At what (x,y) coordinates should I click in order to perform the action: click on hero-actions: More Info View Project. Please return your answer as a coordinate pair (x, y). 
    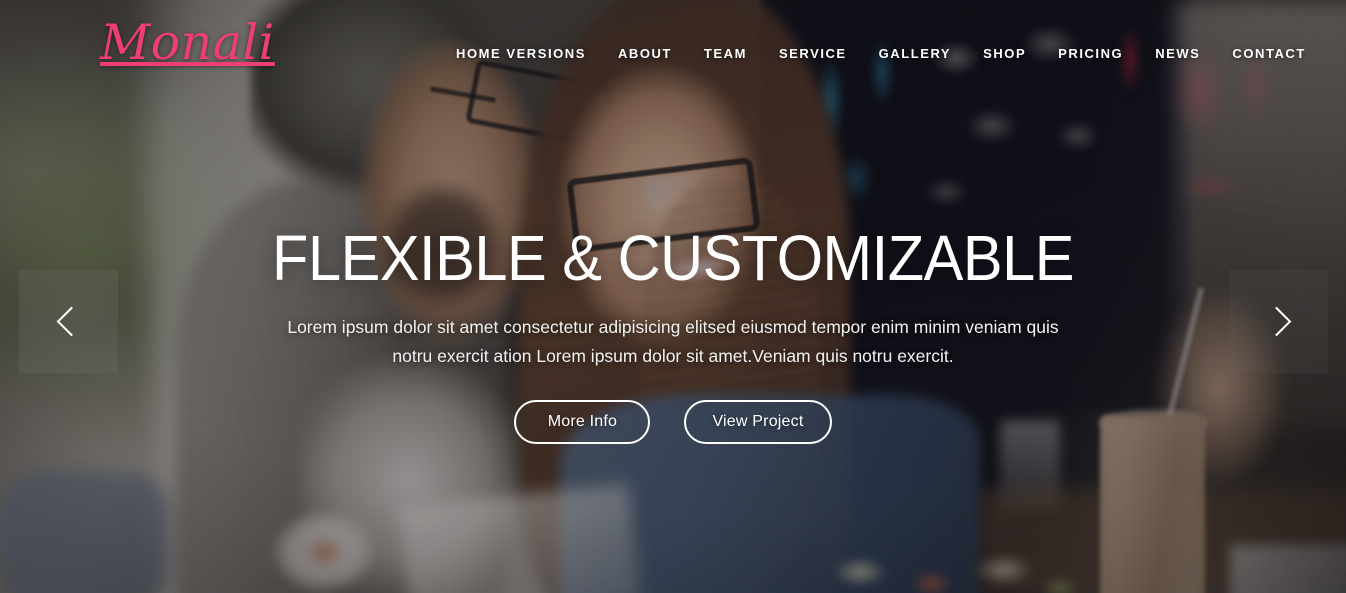
    Looking at the image, I should click on (673, 421).